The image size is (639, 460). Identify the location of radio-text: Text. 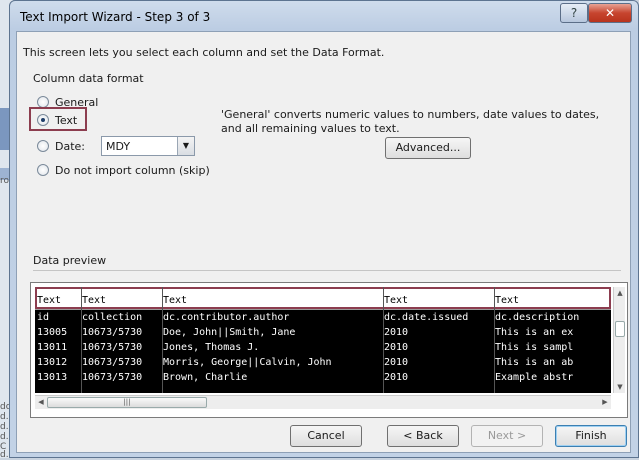
(57, 120).